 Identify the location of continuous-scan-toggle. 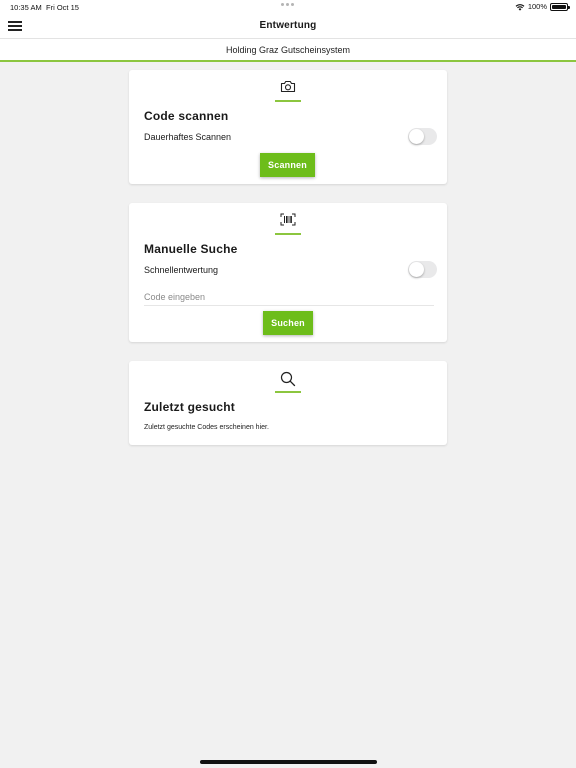
(422, 136).